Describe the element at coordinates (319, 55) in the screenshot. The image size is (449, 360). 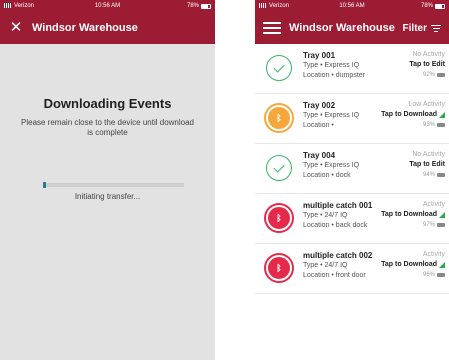
I see `device-name: Tray 001` at that location.